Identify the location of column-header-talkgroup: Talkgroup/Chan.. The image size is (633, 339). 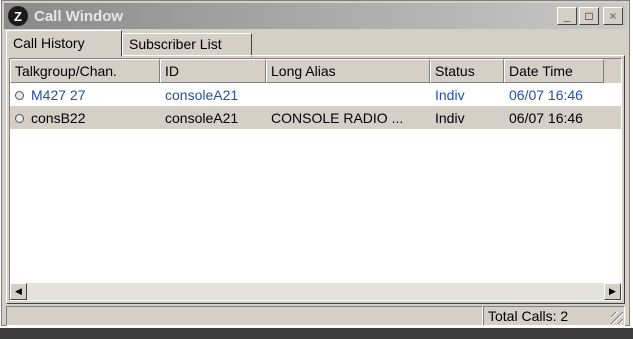
(85, 71).